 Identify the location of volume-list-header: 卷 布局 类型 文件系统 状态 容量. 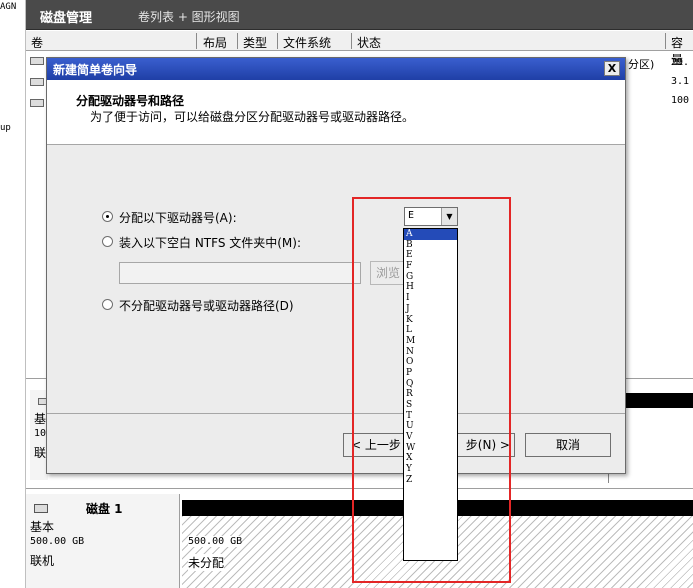
(359, 49).